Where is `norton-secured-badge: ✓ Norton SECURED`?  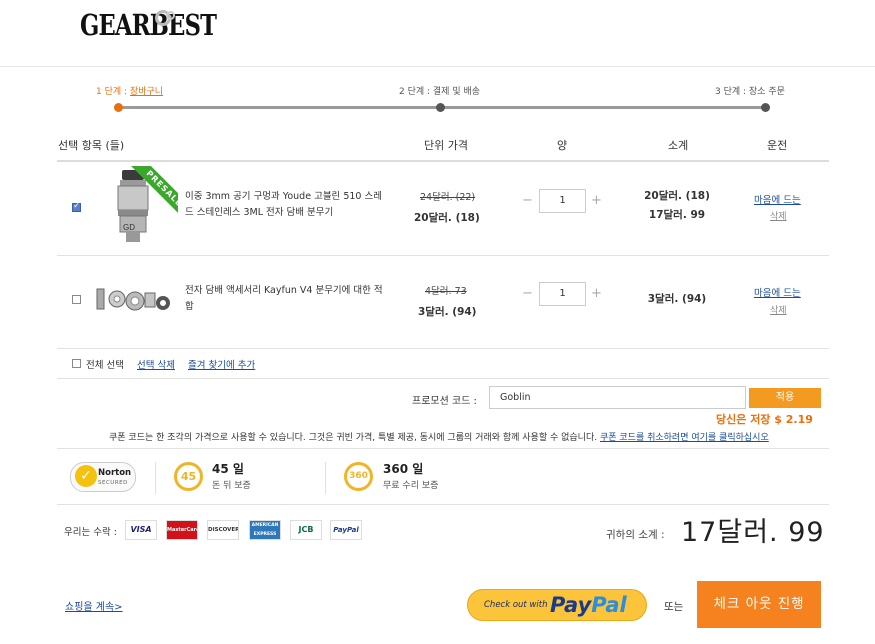
norton-secured-badge: ✓ Norton SECURED is located at coordinates (103, 477).